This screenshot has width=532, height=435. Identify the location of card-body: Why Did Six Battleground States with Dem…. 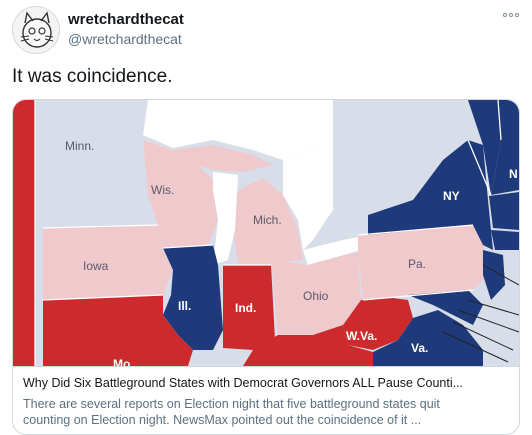
(266, 400).